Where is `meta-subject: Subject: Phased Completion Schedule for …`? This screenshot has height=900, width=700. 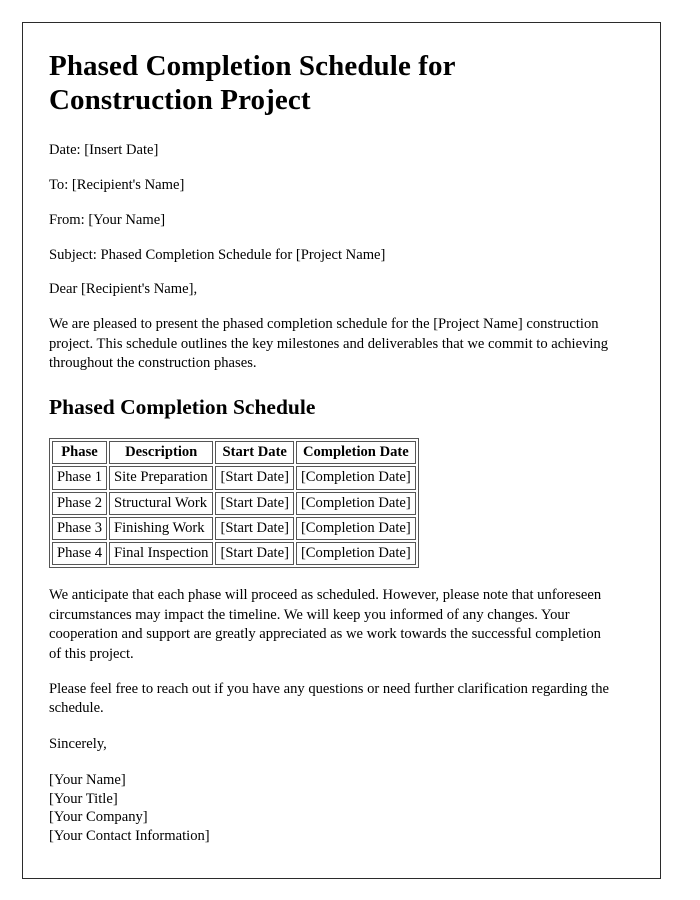 meta-subject: Subject: Phased Completion Schedule for … is located at coordinates (217, 254).